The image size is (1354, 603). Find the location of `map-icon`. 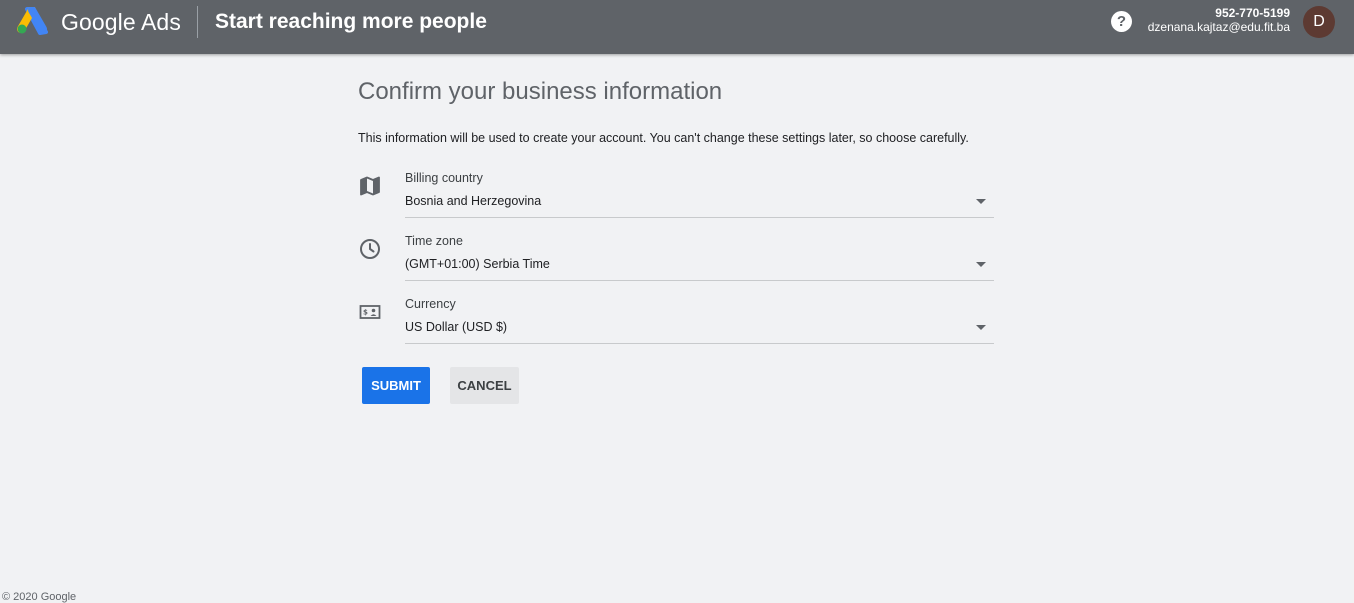

map-icon is located at coordinates (370, 186).